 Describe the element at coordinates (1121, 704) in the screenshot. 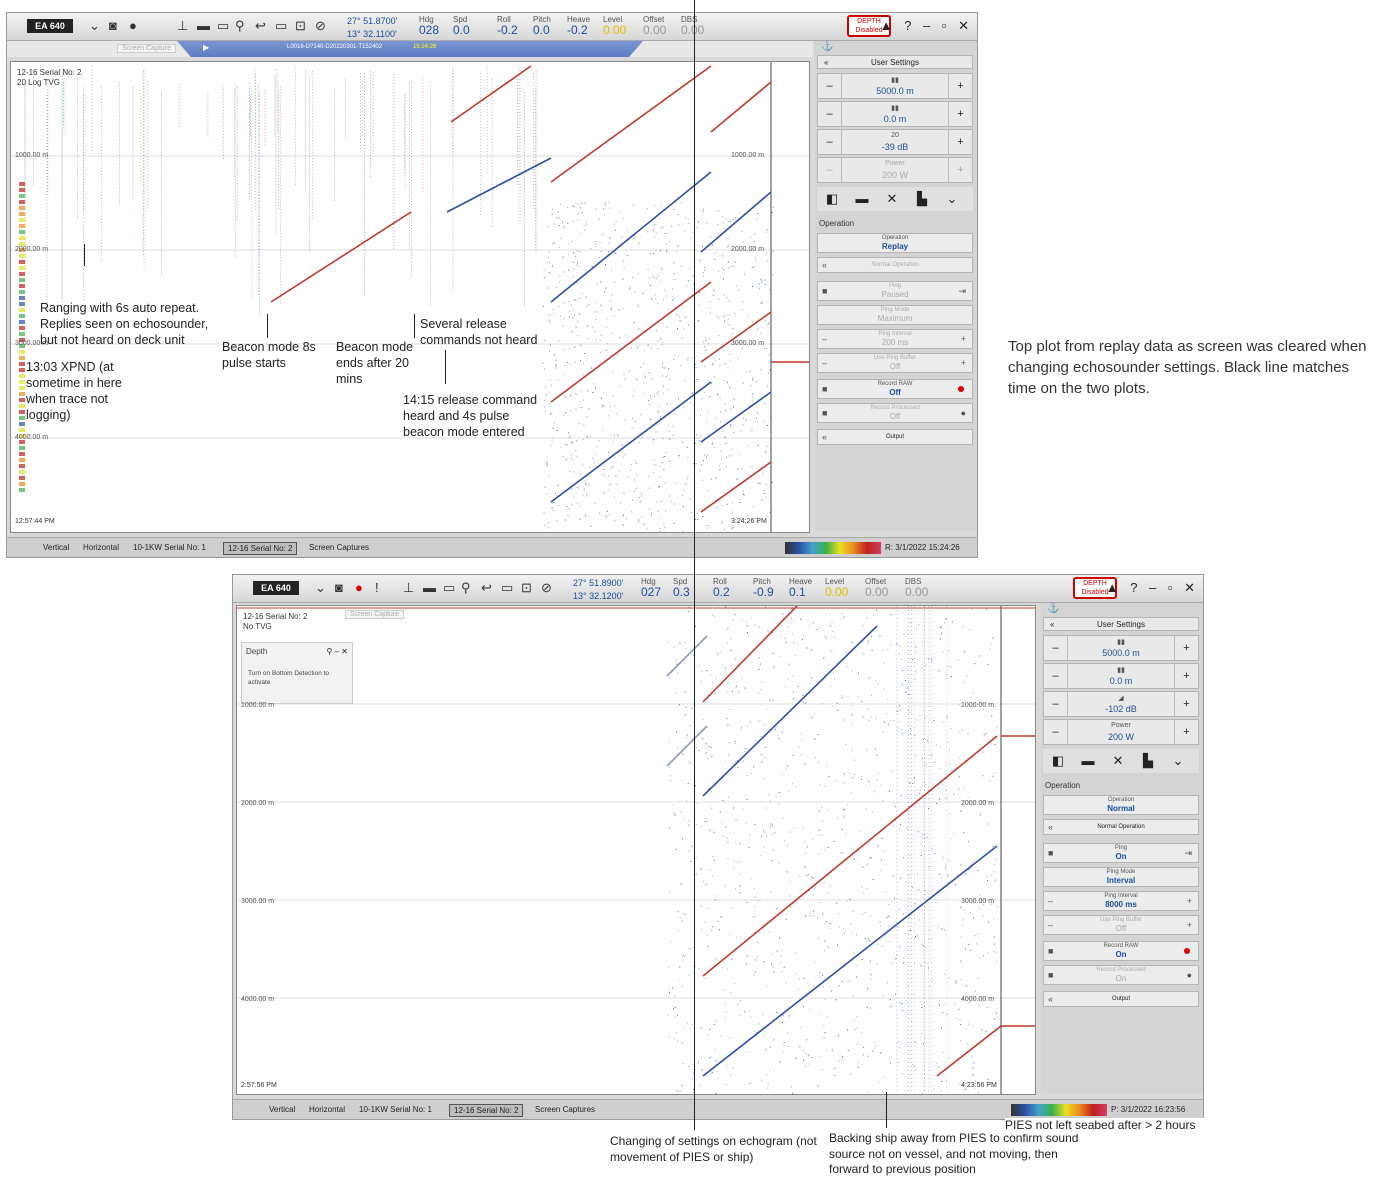

I see `gain-control: – ◢ -102 dB +` at that location.